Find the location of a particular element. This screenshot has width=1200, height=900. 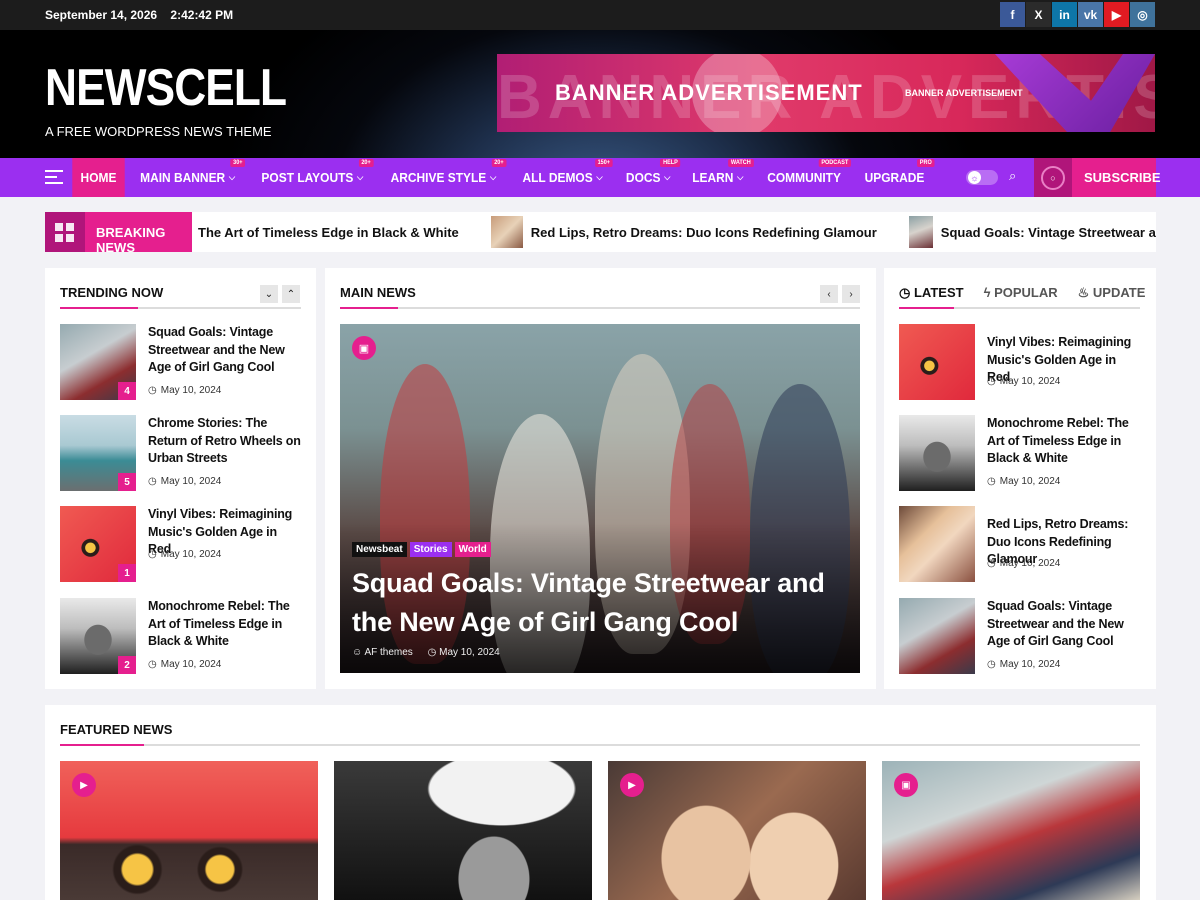

tab-latest: ◷ LATEST is located at coordinates (931, 293).